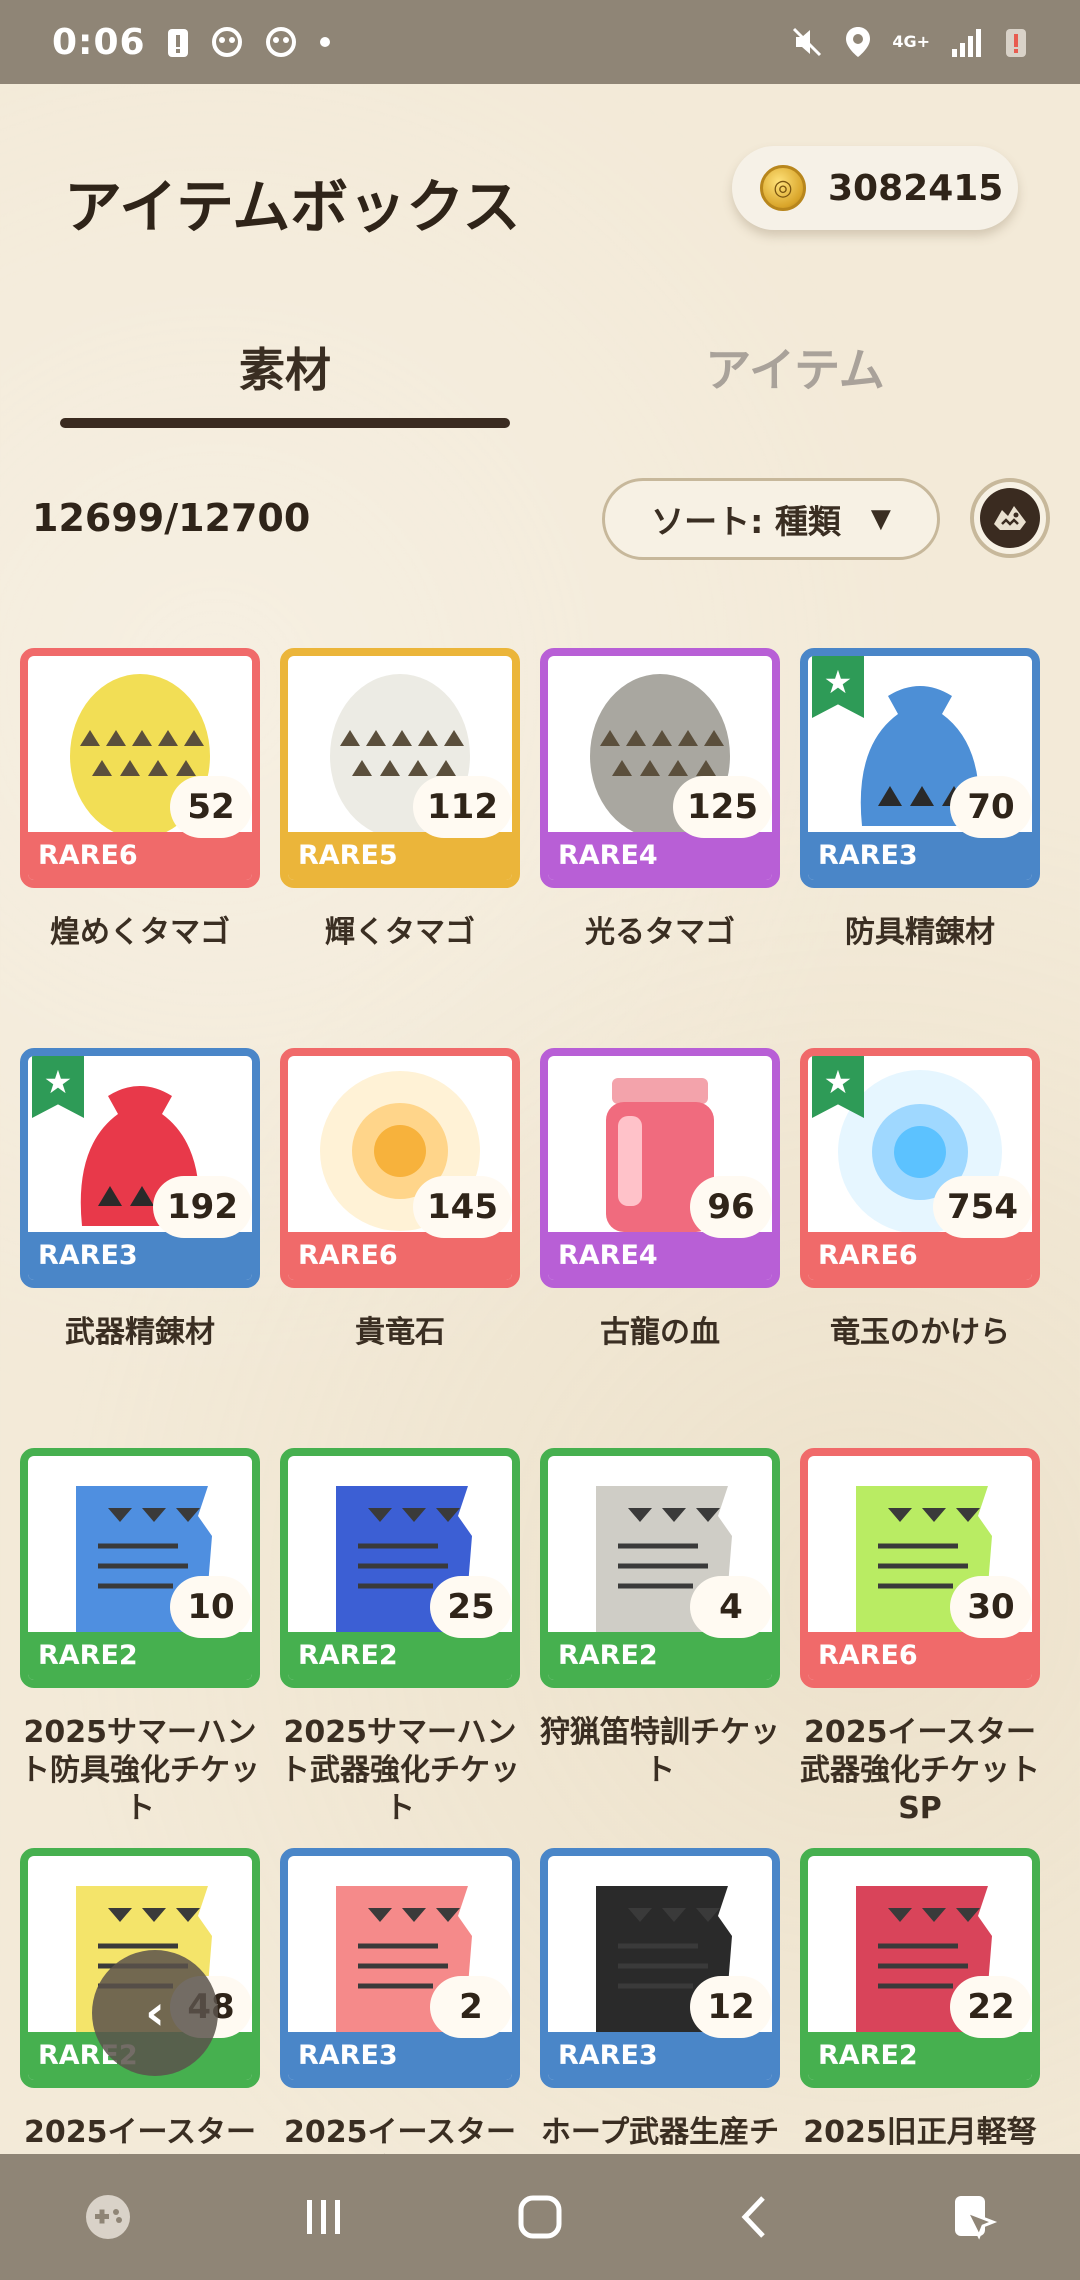 This screenshot has width=1080, height=2280. Describe the element at coordinates (920, 1168) in the screenshot. I see `item-card: ★ RARE6 754` at that location.